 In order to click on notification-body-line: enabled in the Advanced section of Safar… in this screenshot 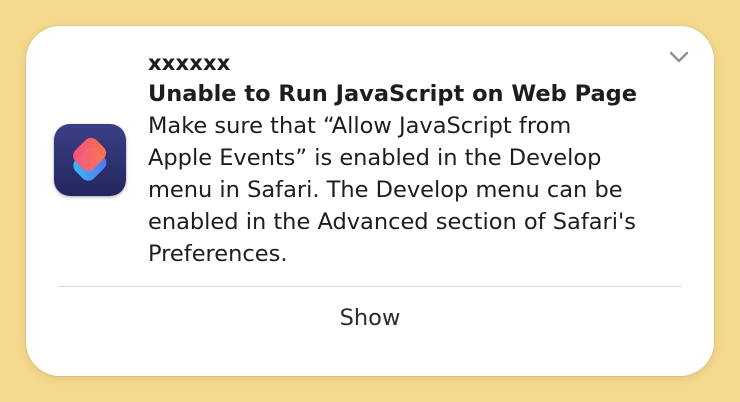, I will do `click(392, 222)`.